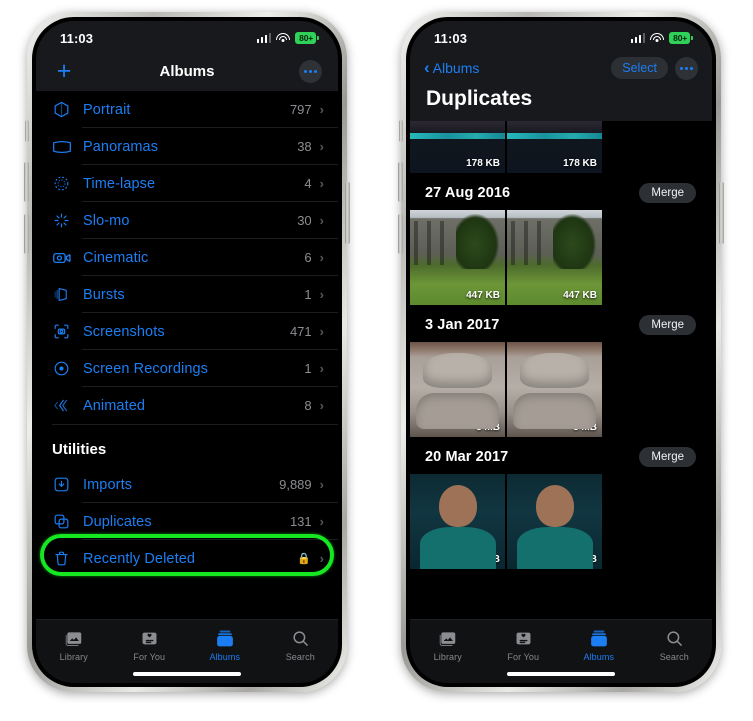  I want to click on album-row-duplicates: Duplicates 131 ›, so click(187, 521).